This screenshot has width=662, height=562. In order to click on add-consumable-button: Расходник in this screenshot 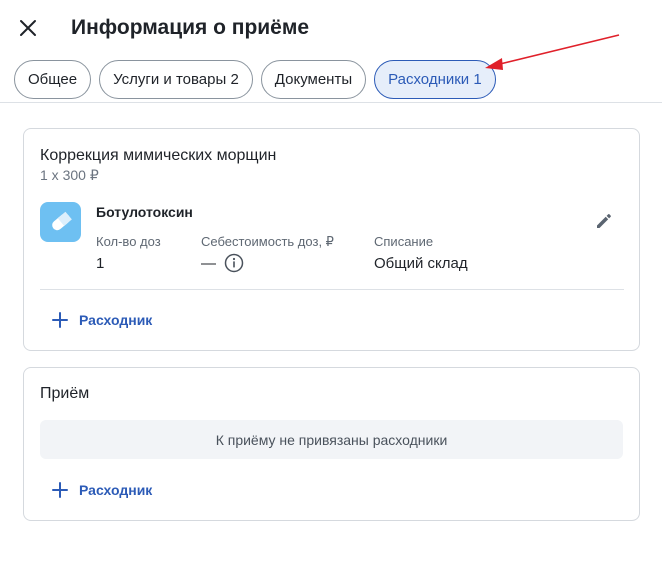, I will do `click(102, 320)`.